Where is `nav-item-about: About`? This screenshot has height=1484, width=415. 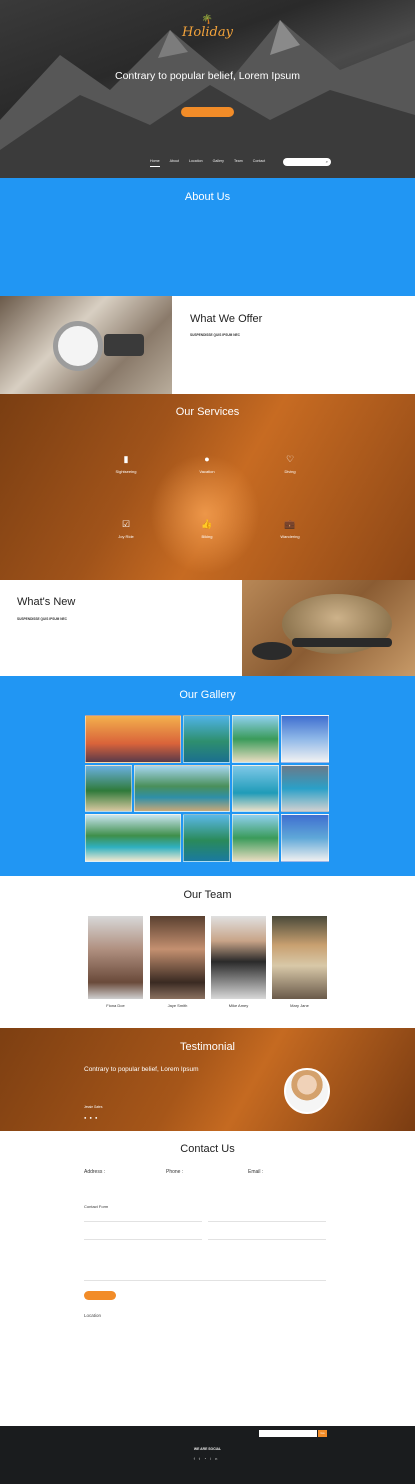
nav-item-about: About is located at coordinates (174, 163).